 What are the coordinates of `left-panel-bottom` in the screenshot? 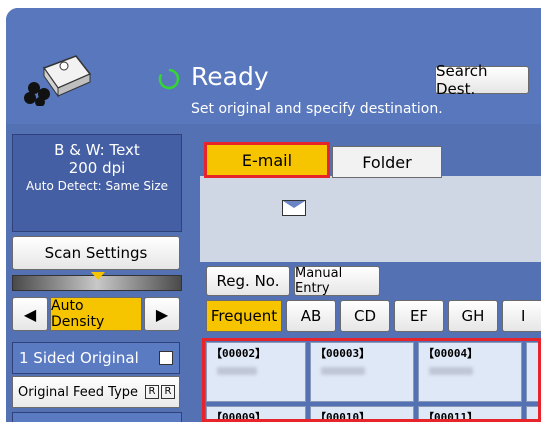 It's located at (97, 417).